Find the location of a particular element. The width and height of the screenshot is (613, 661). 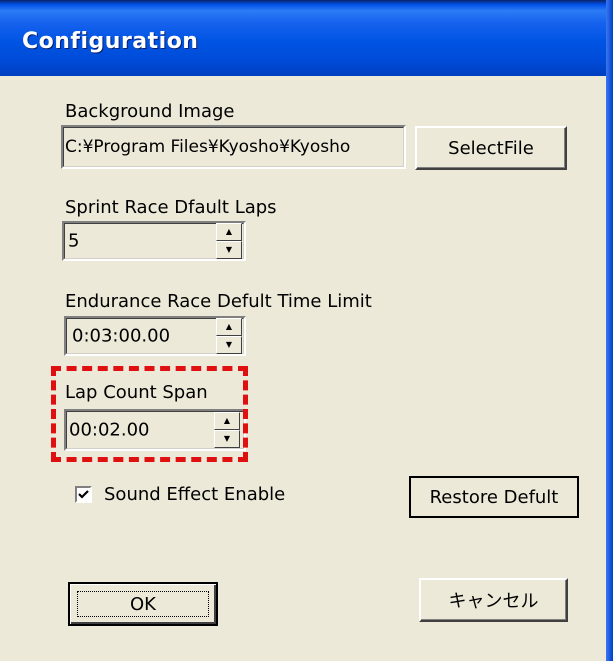

sound-effect-label: Sound Effect Enable is located at coordinates (194, 494).